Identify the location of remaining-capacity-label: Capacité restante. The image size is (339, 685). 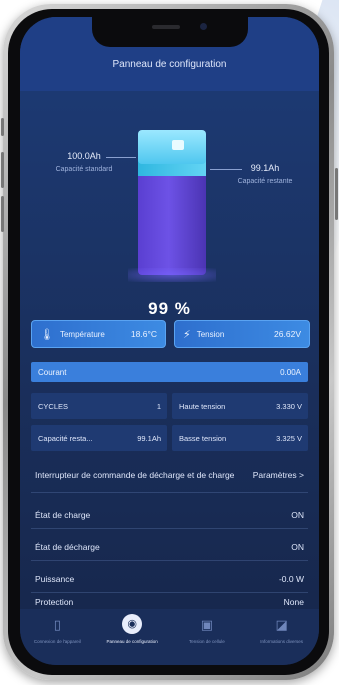
(265, 181).